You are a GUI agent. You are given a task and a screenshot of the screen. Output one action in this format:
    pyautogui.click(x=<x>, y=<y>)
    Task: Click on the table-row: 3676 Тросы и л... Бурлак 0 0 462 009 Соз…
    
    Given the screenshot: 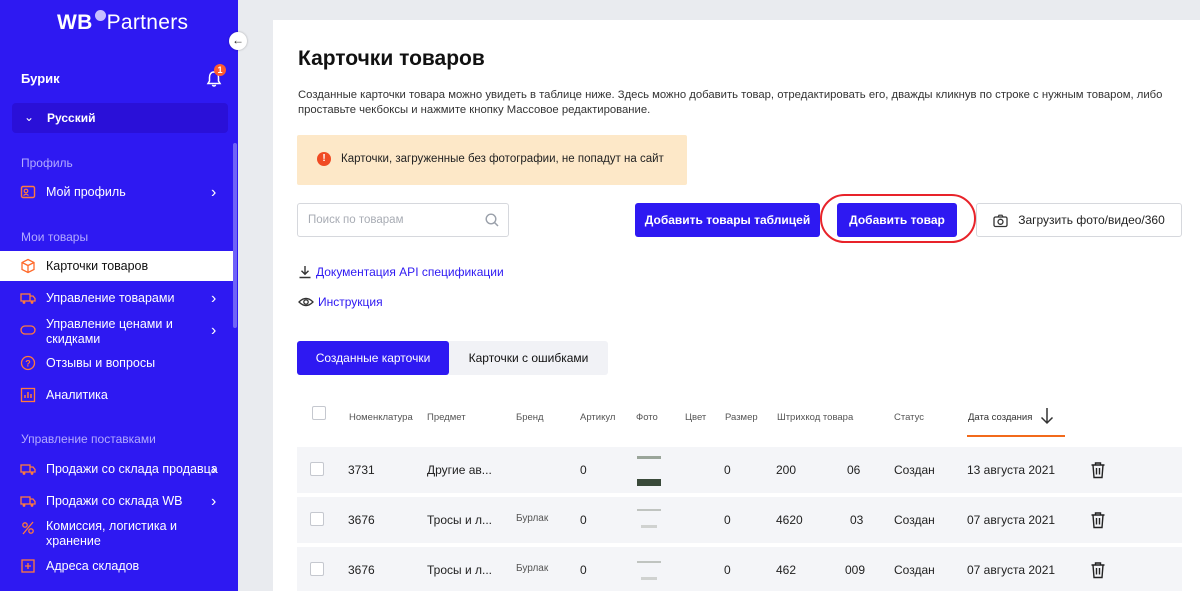 What is the action you would take?
    pyautogui.click(x=739, y=569)
    